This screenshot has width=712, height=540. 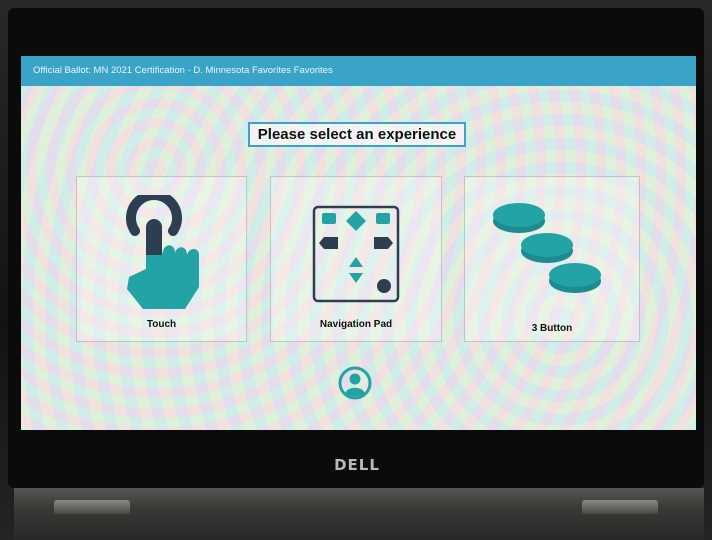 What do you see at coordinates (355, 383) in the screenshot?
I see `person-icon` at bounding box center [355, 383].